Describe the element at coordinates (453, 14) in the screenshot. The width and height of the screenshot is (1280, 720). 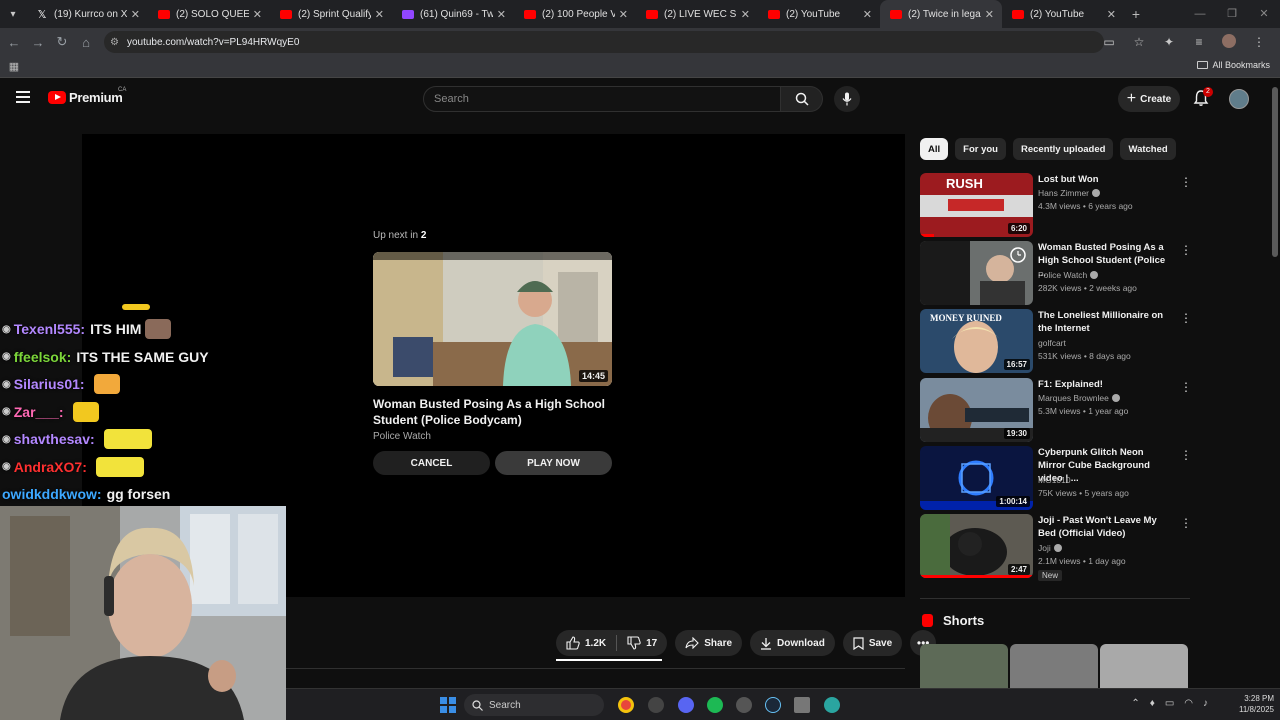
I see `browser-tab: (61) Quin69 - Twitch ✕` at that location.